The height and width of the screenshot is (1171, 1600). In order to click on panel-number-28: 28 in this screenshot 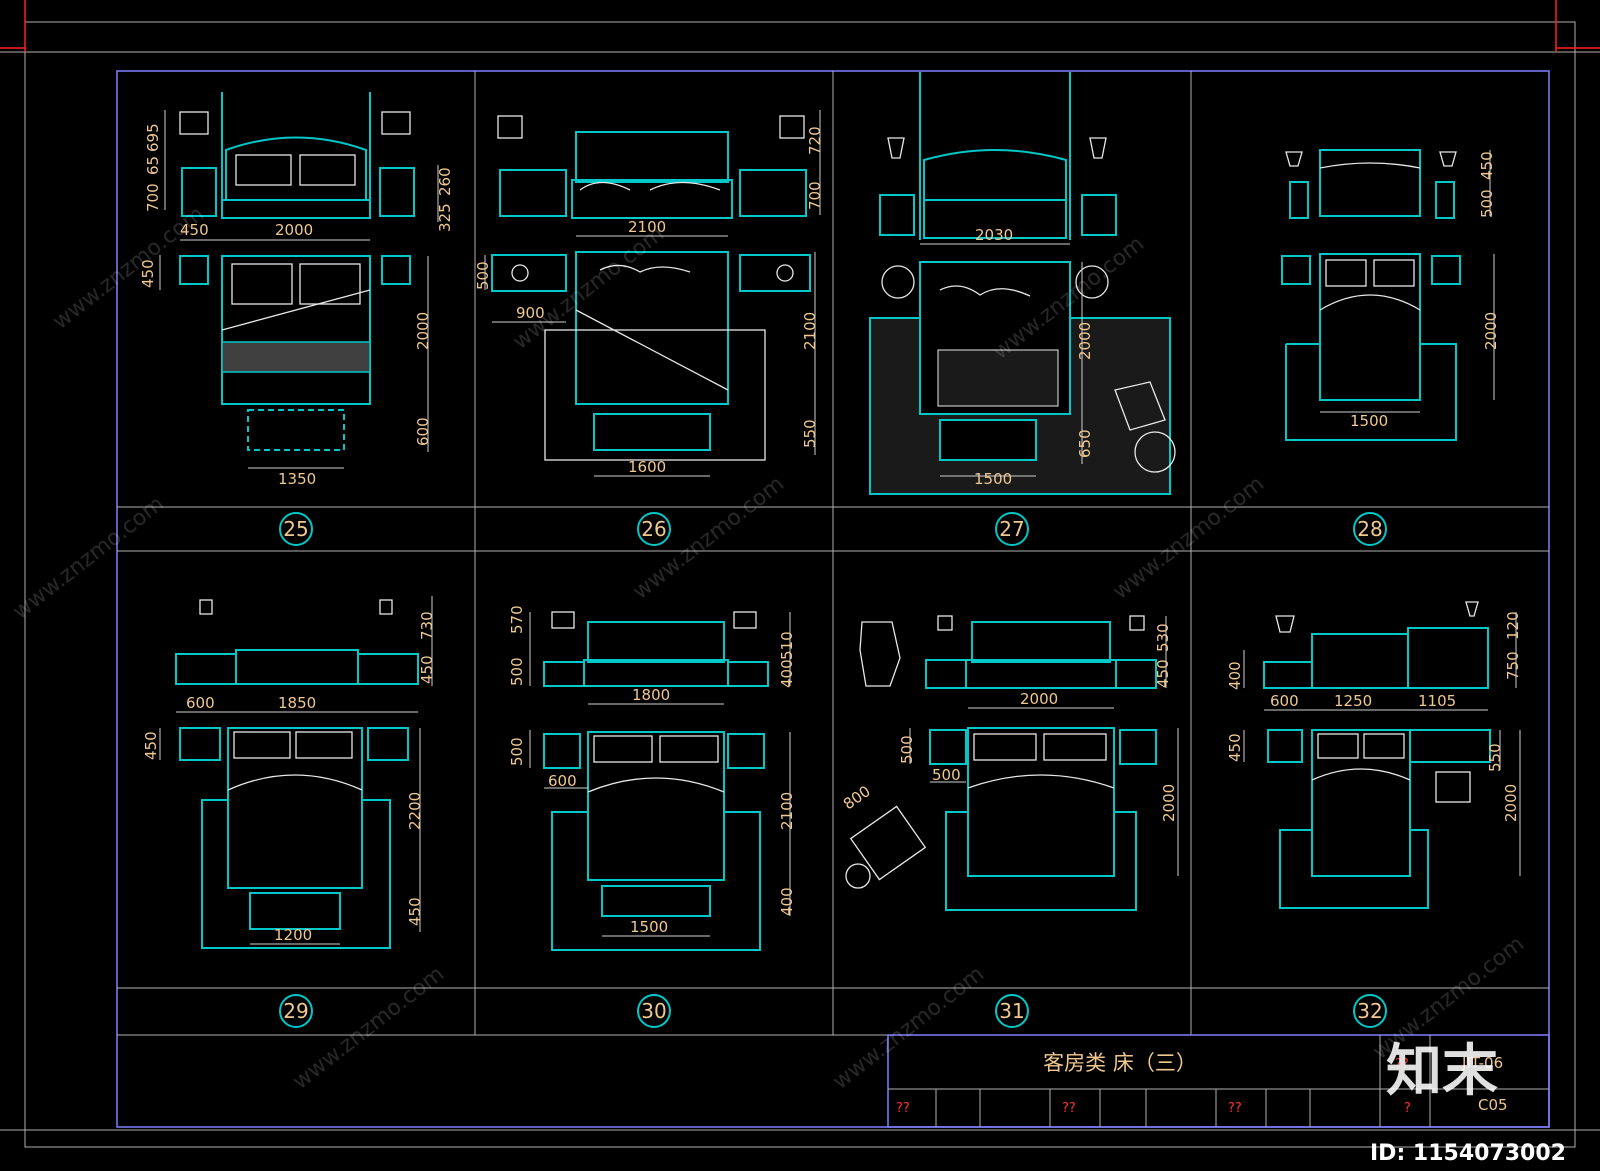, I will do `click(1370, 529)`.